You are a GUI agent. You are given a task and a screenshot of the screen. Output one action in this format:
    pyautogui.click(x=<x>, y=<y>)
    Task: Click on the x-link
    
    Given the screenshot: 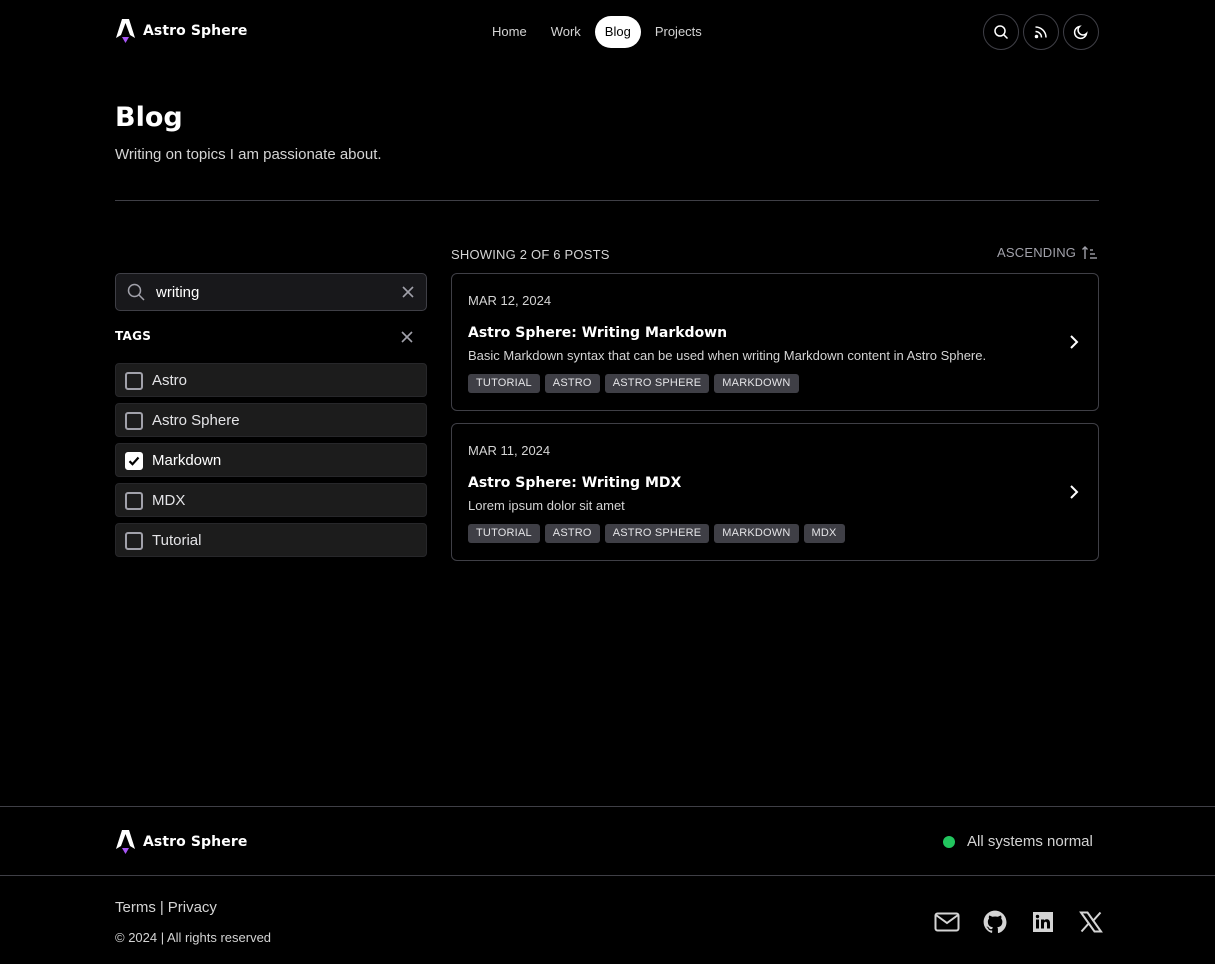 What is the action you would take?
    pyautogui.click(x=1091, y=922)
    